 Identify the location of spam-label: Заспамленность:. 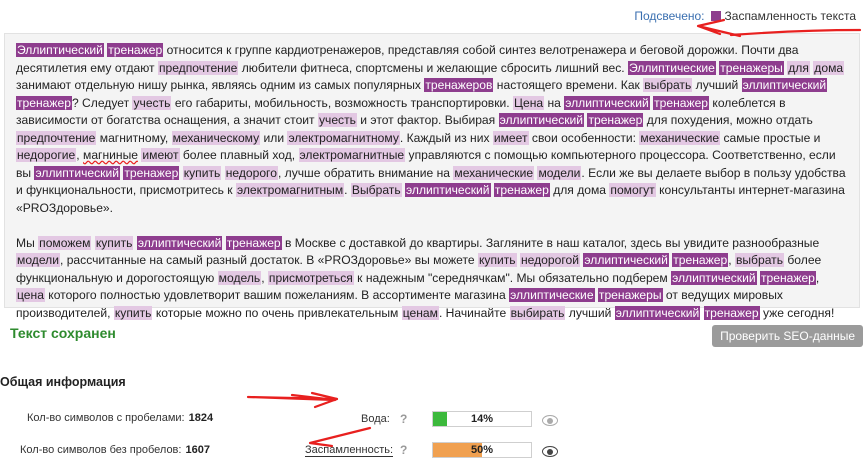
(349, 450).